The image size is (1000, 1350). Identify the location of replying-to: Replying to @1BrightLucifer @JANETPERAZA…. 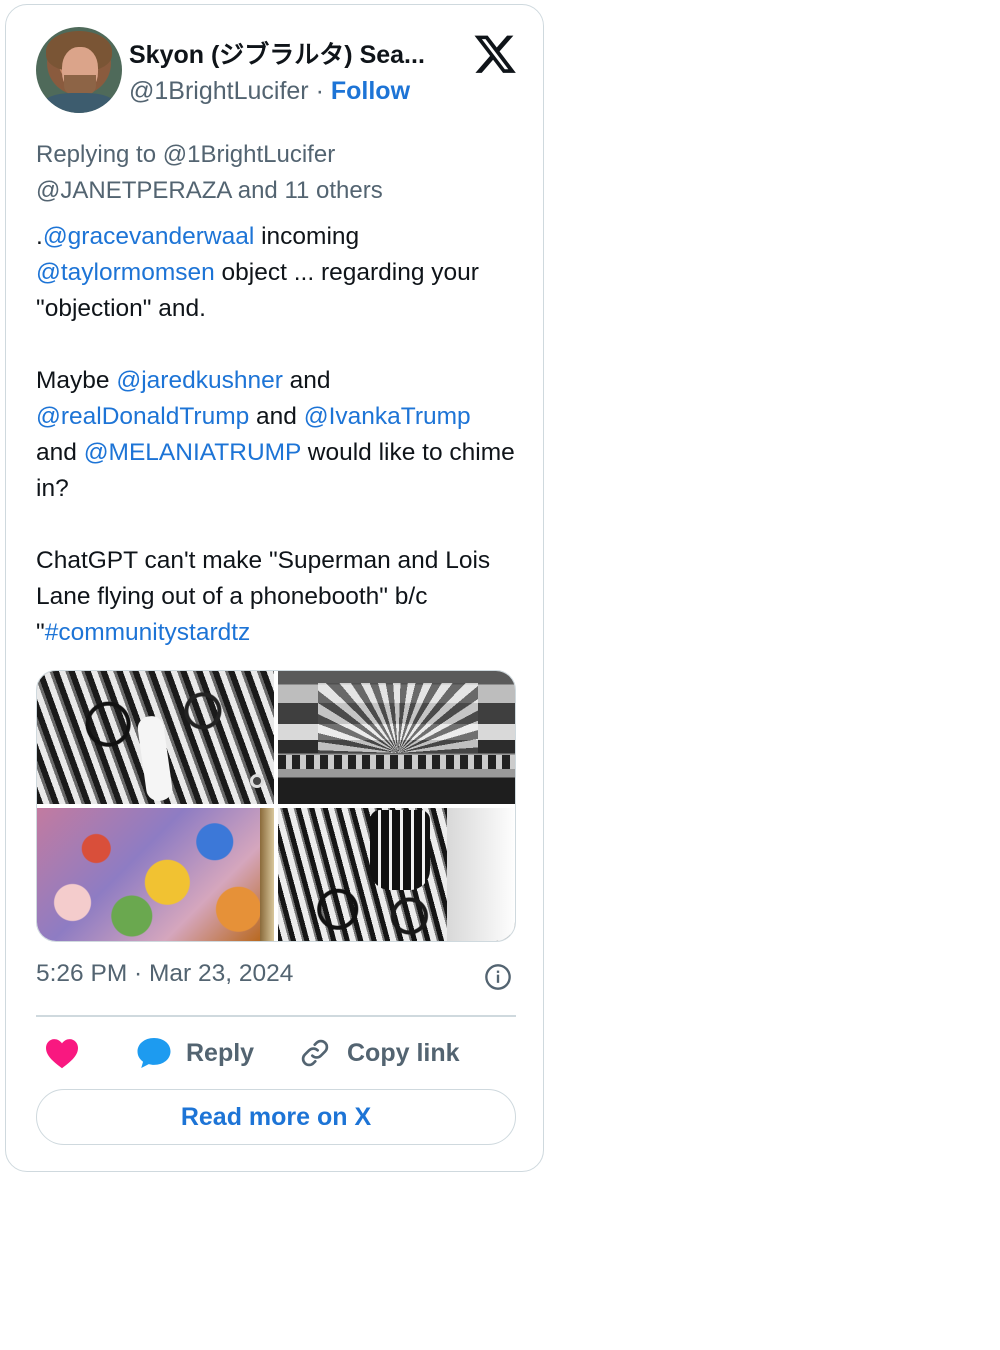
(271, 173).